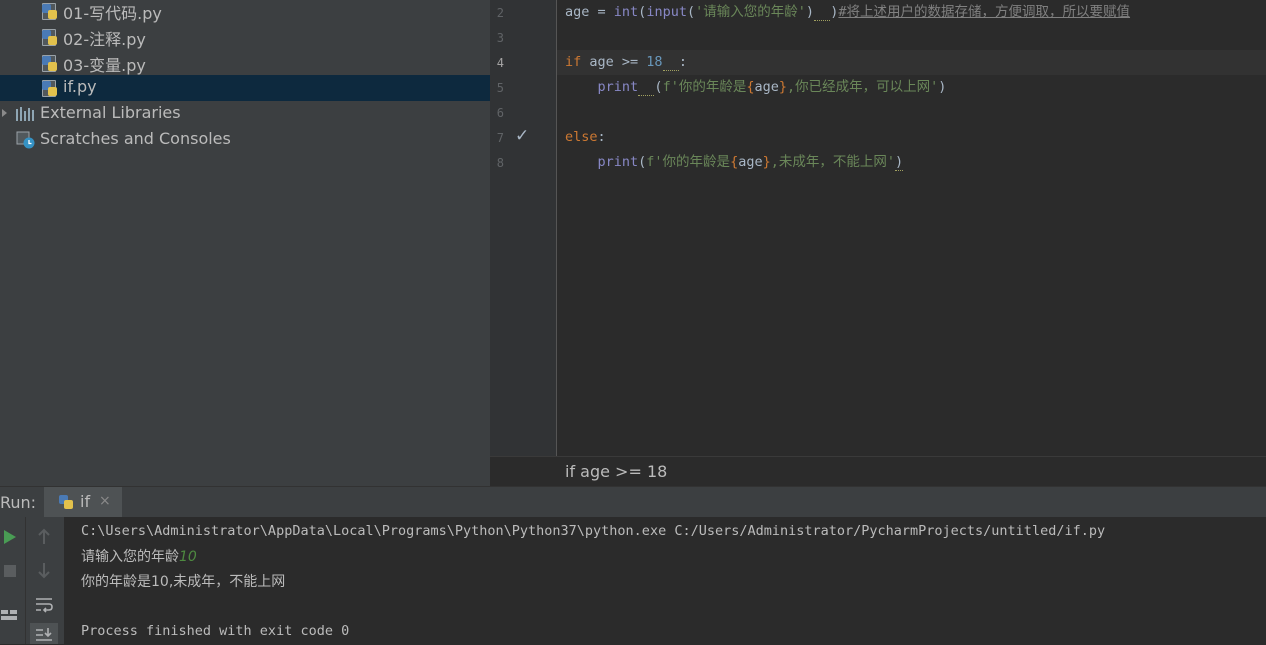  What do you see at coordinates (80, 86) in the screenshot?
I see `tree-item-label: if.py` at bounding box center [80, 86].